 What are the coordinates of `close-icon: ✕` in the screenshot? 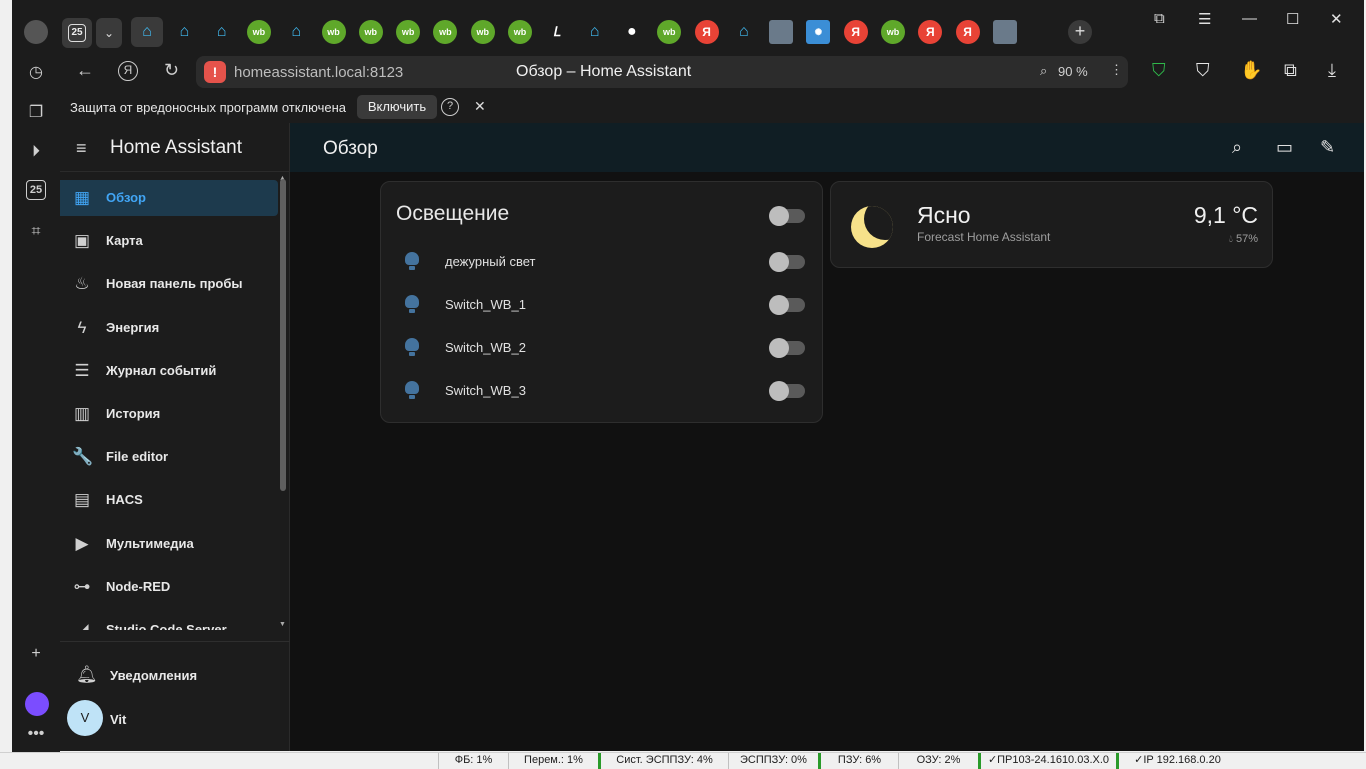 It's located at (480, 106).